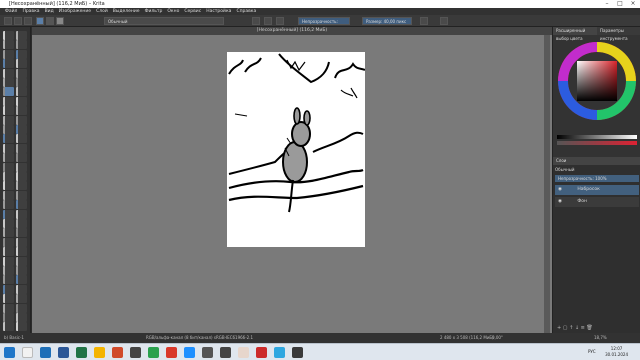 This screenshot has width=640, height=360. What do you see at coordinates (11, 11) in the screenshot?
I see `menu-item: Файл` at bounding box center [11, 11].